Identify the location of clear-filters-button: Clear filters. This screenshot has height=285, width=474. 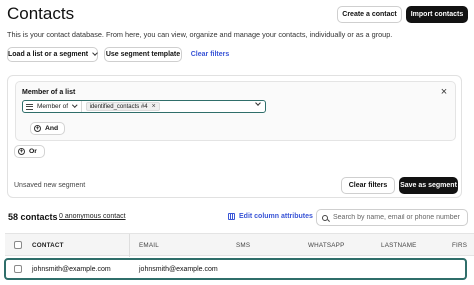
(368, 185).